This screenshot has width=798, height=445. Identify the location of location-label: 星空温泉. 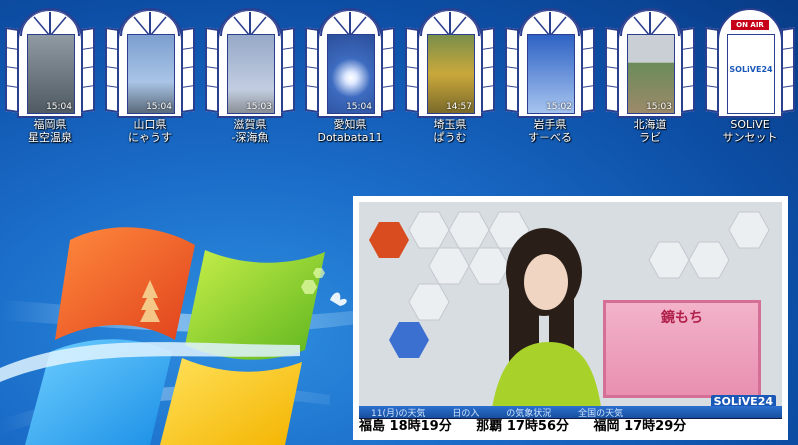
(50, 137).